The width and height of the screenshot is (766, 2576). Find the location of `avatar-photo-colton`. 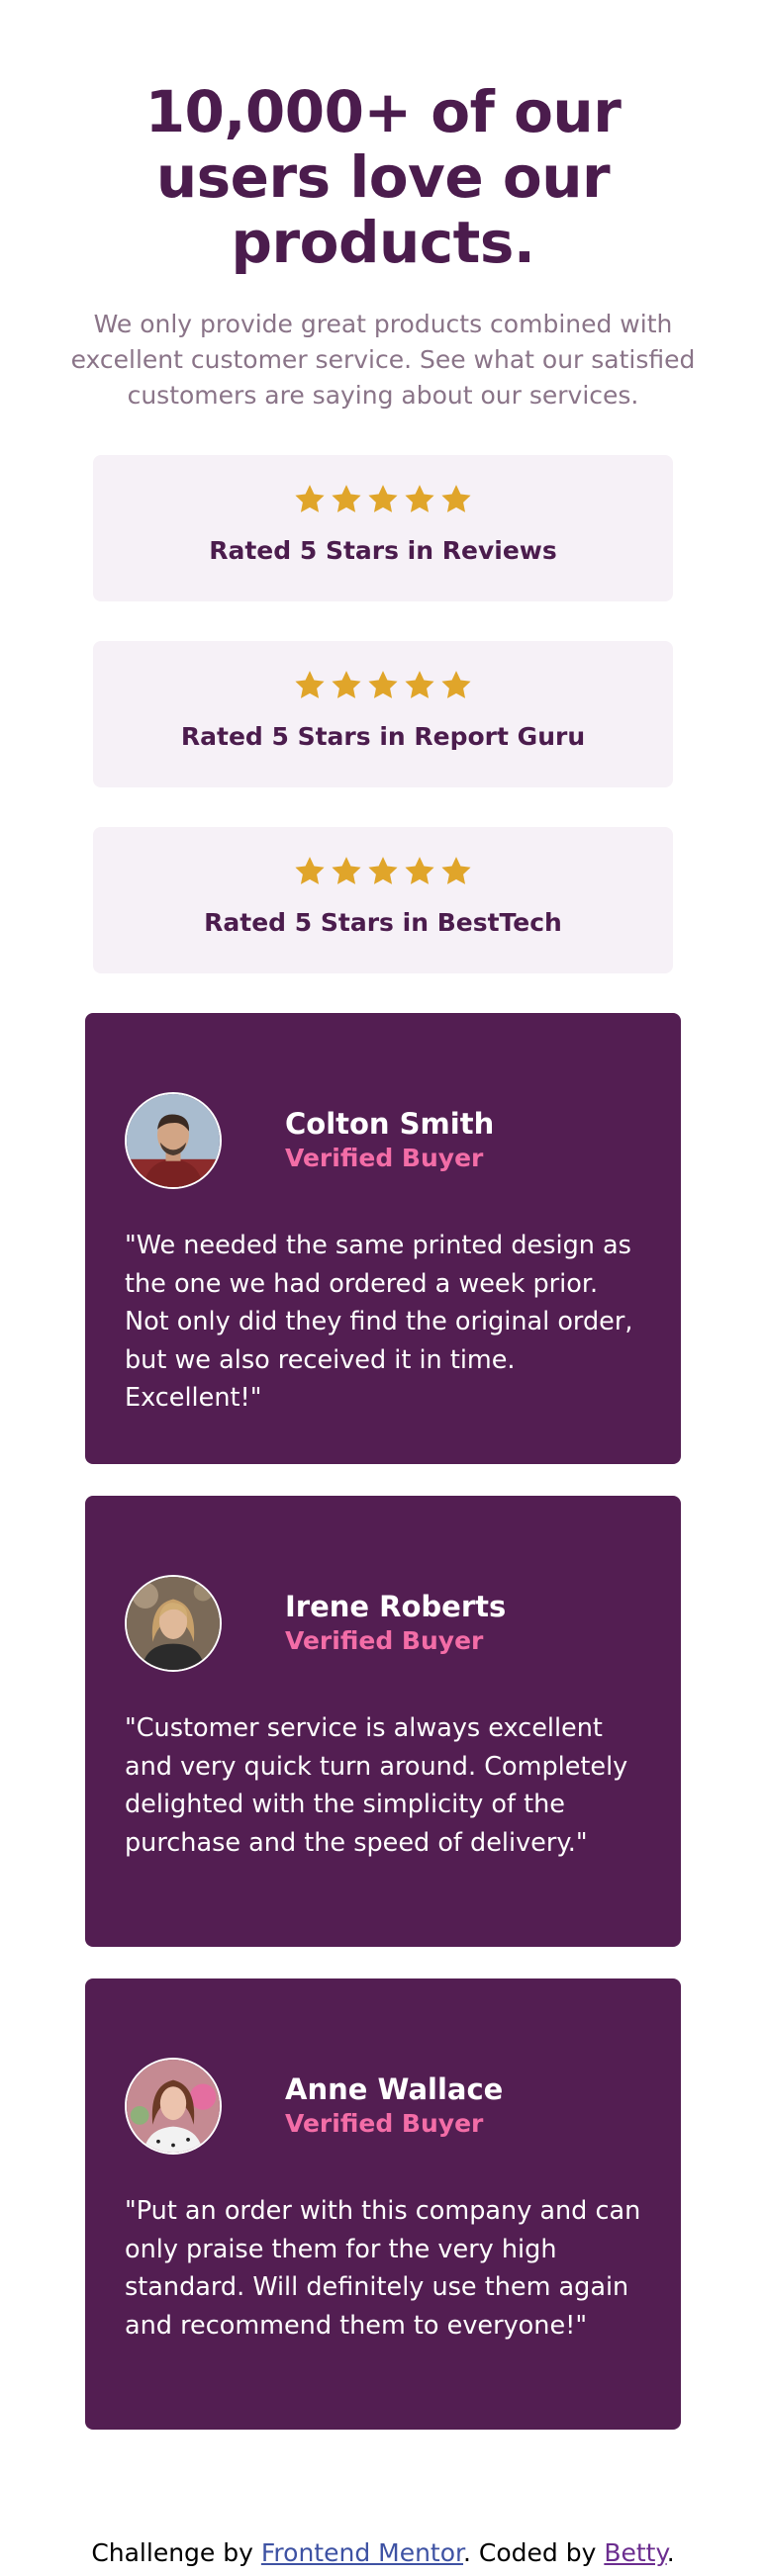

avatar-photo-colton is located at coordinates (173, 1140).